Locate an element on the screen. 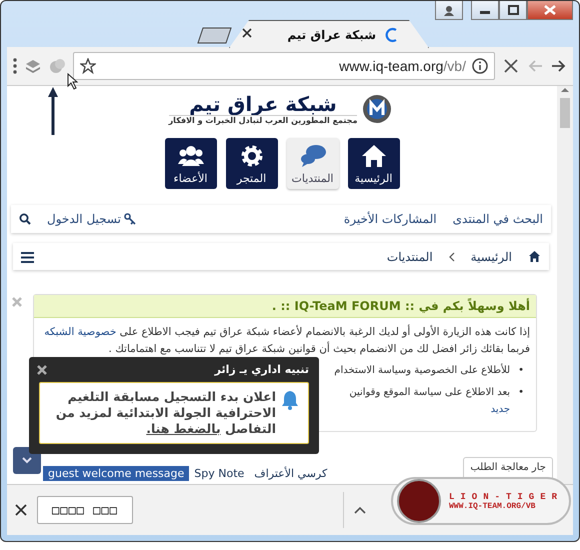 The height and width of the screenshot is (550, 580). top-link: المشاركات الأخيرة is located at coordinates (390, 219).